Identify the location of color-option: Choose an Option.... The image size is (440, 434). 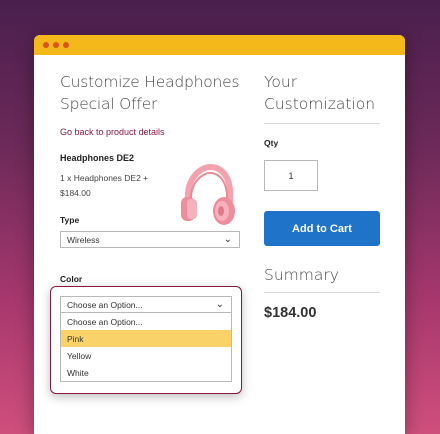
(146, 321).